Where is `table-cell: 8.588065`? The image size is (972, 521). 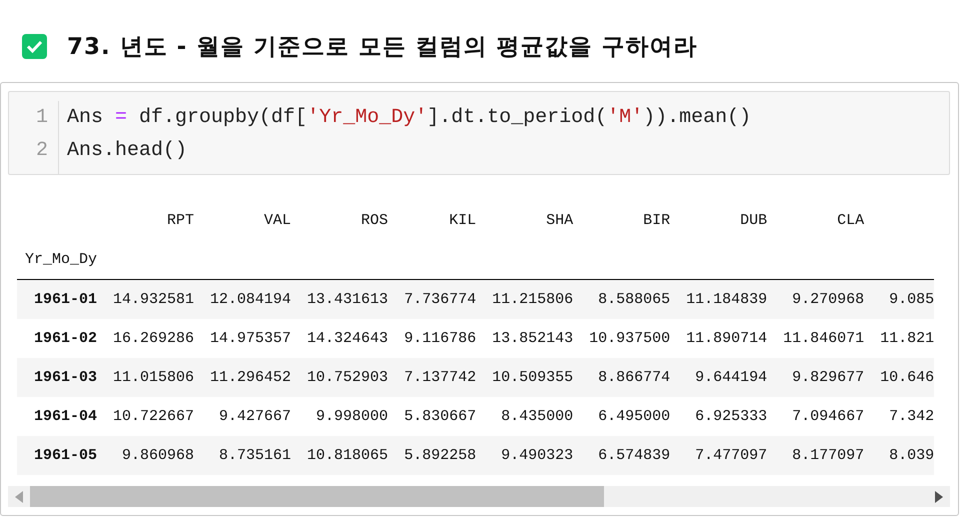 table-cell: 8.588065 is located at coordinates (634, 299).